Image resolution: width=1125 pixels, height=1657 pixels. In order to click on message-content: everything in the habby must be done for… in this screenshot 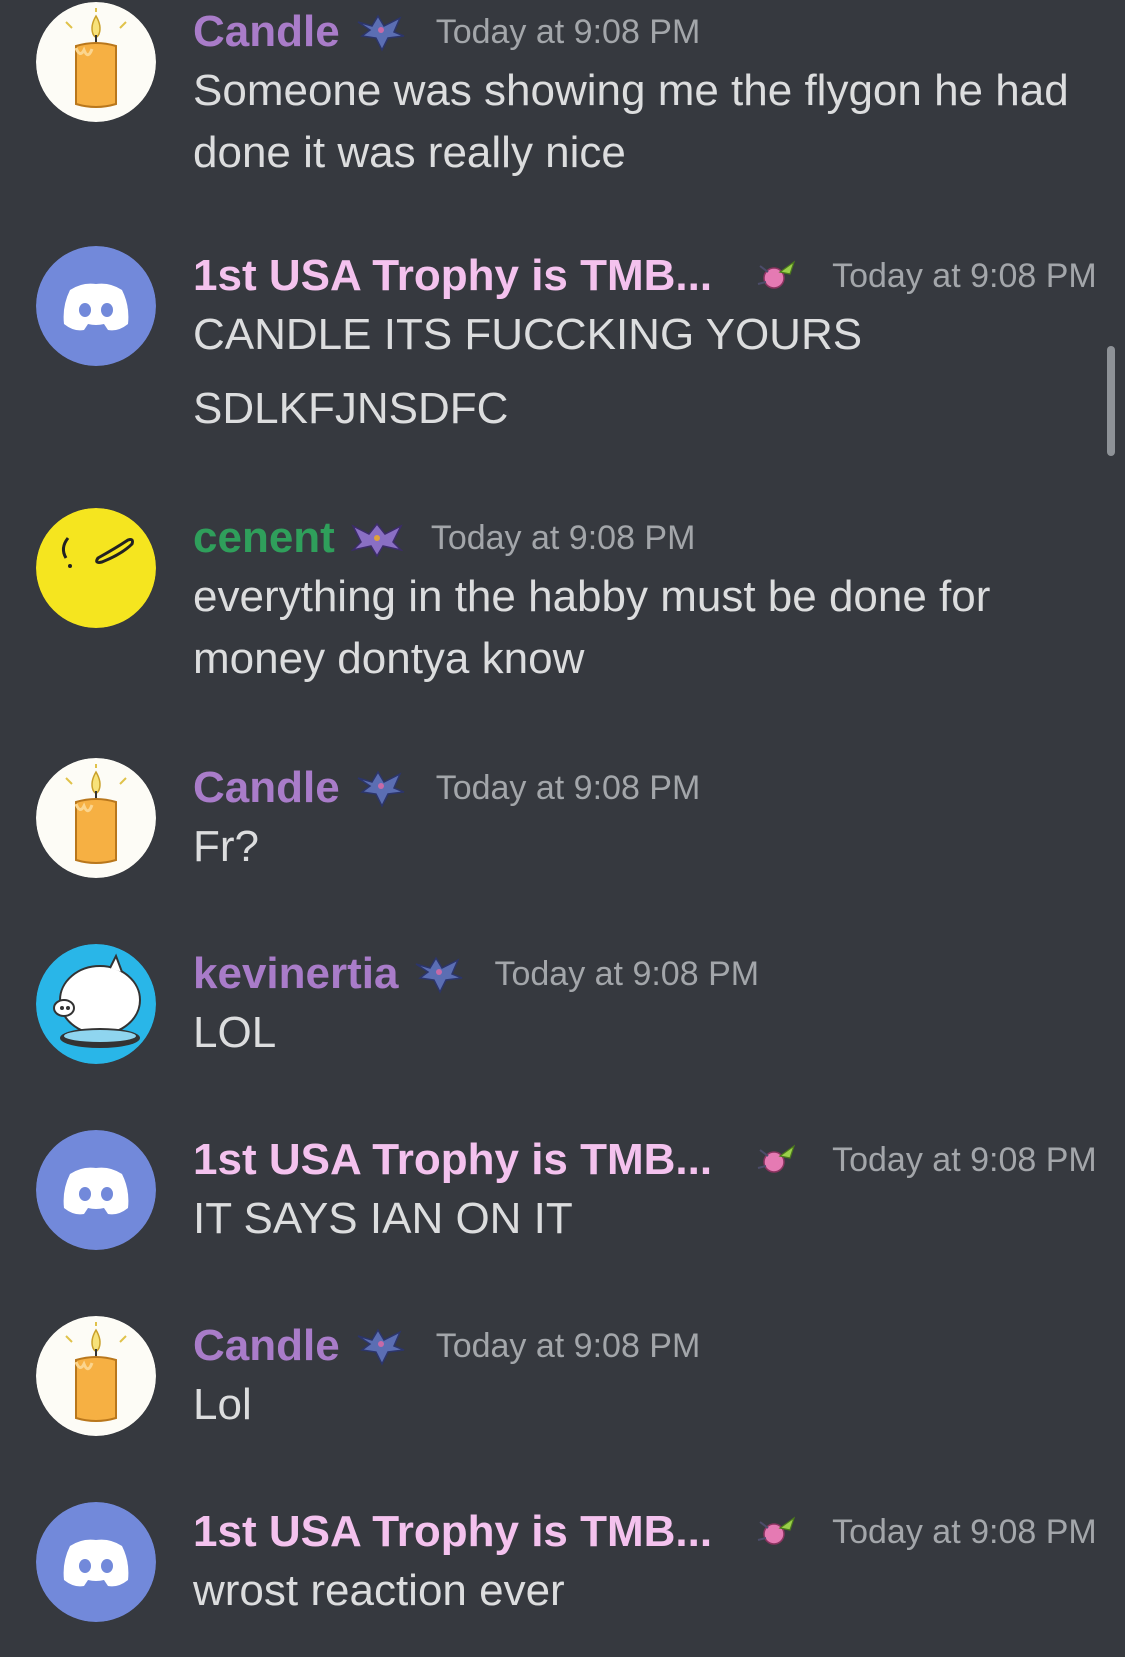, I will do `click(643, 628)`.